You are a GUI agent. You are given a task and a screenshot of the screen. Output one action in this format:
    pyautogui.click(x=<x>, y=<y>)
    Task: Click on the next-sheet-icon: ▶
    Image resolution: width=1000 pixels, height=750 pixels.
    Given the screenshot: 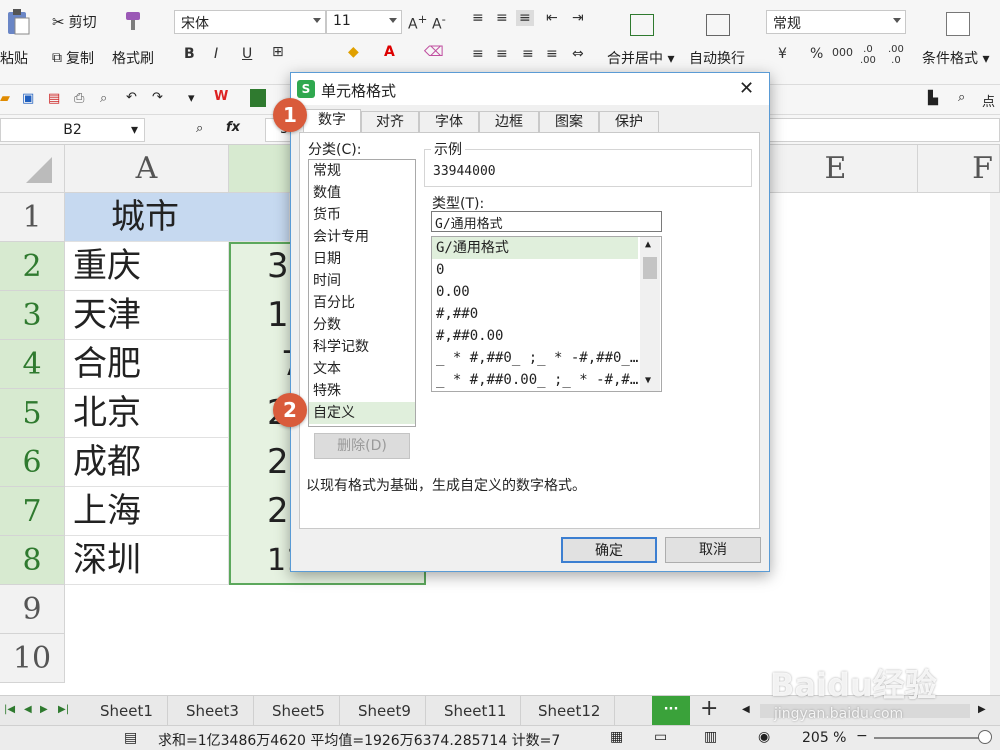 What is the action you would take?
    pyautogui.click(x=44, y=709)
    